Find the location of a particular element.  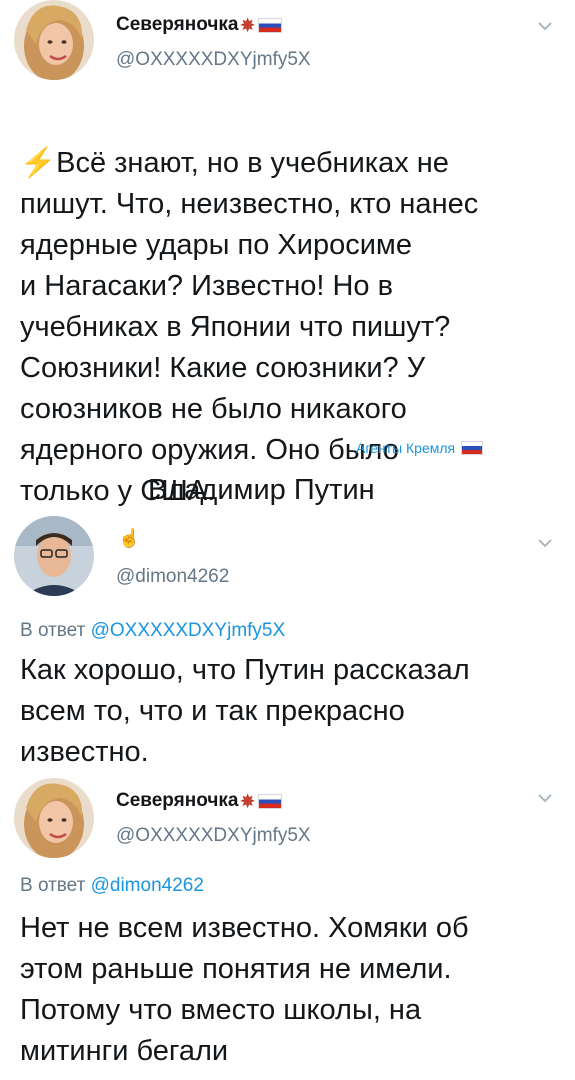

reply-to-link: @dimon4262 is located at coordinates (147, 885).